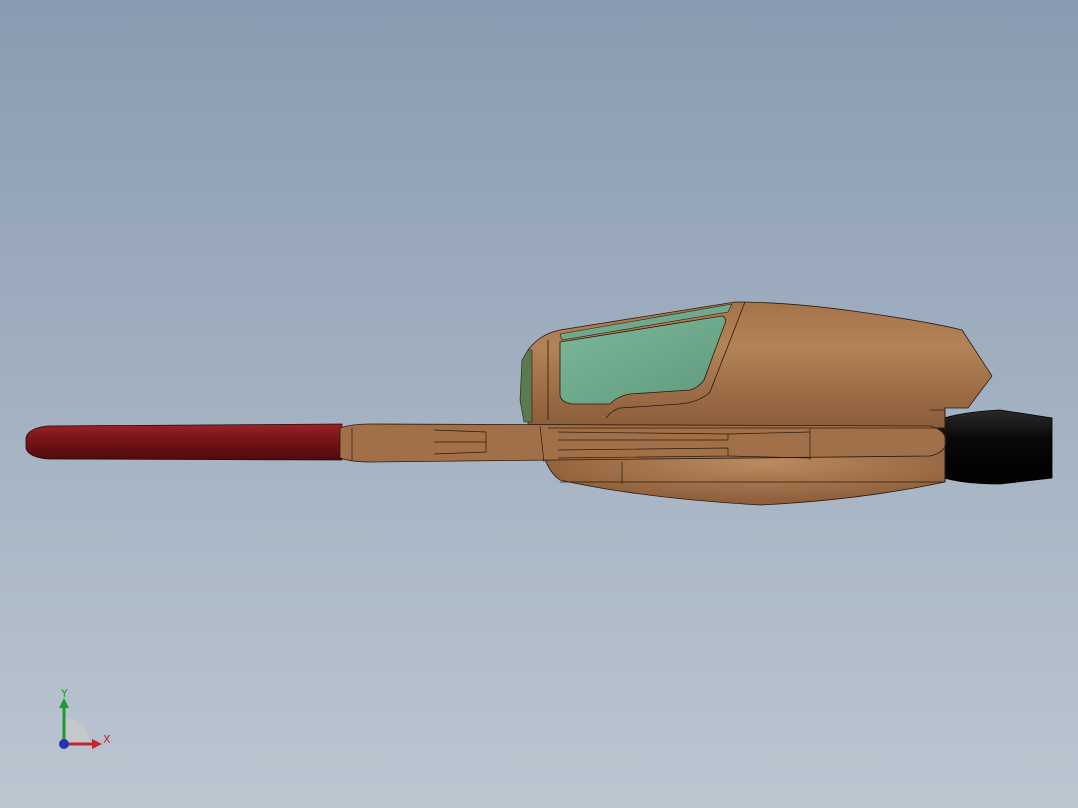  Describe the element at coordinates (77, 731) in the screenshot. I see `triad-arc` at that location.